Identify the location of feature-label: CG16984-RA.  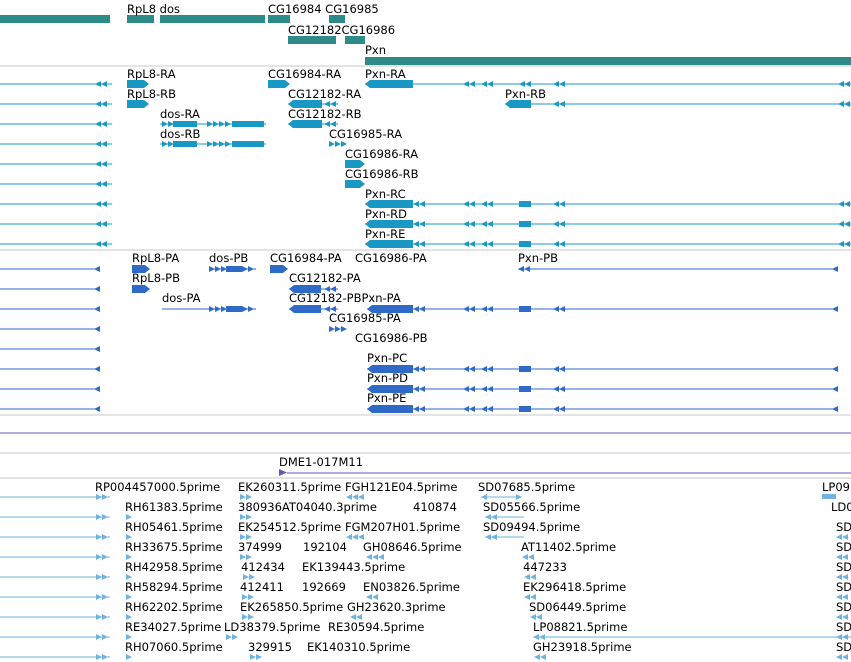
(304, 74).